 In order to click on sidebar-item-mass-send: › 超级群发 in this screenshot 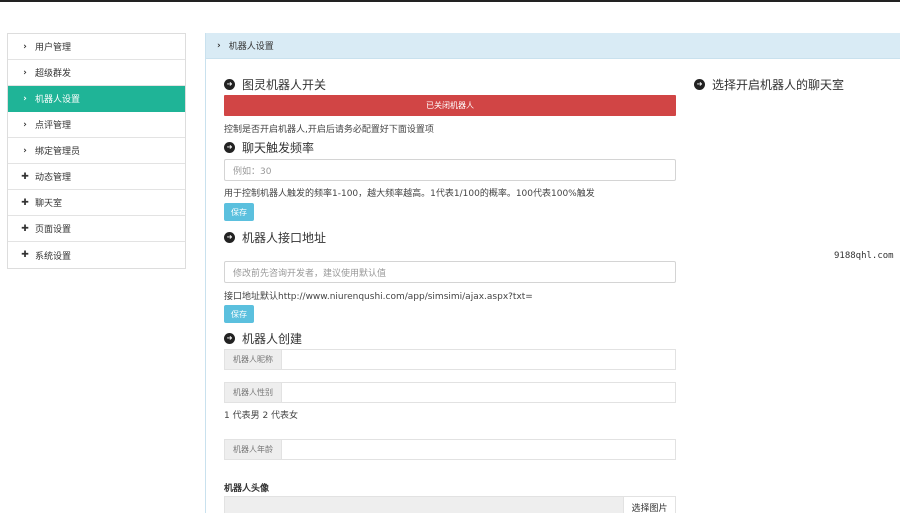, I will do `click(96, 73)`.